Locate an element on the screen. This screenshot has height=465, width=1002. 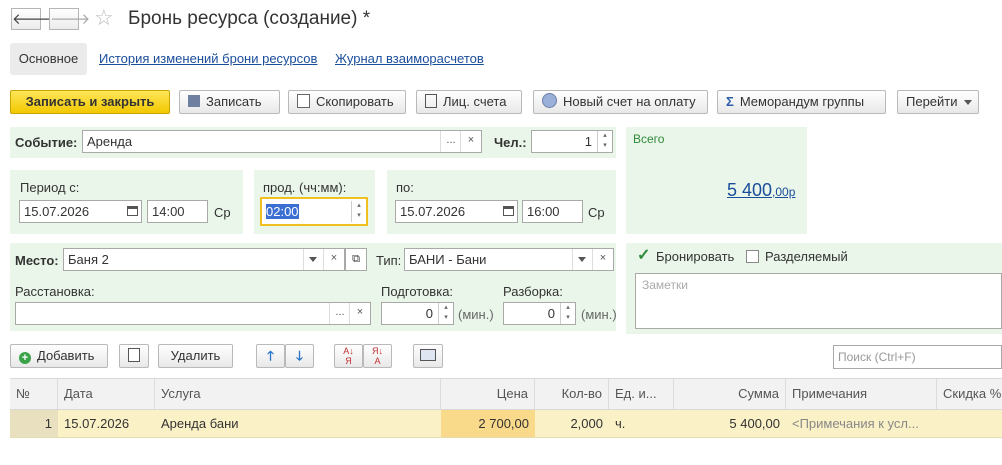
date-from-field: 15.07.2026 is located at coordinates (80, 211).